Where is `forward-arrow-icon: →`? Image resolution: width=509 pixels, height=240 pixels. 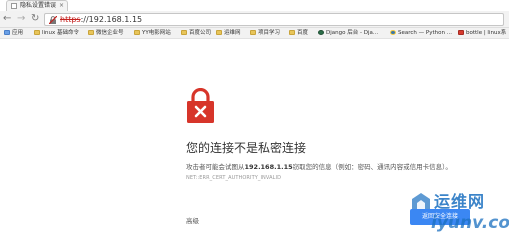
forward-arrow-icon: → is located at coordinates (21, 19).